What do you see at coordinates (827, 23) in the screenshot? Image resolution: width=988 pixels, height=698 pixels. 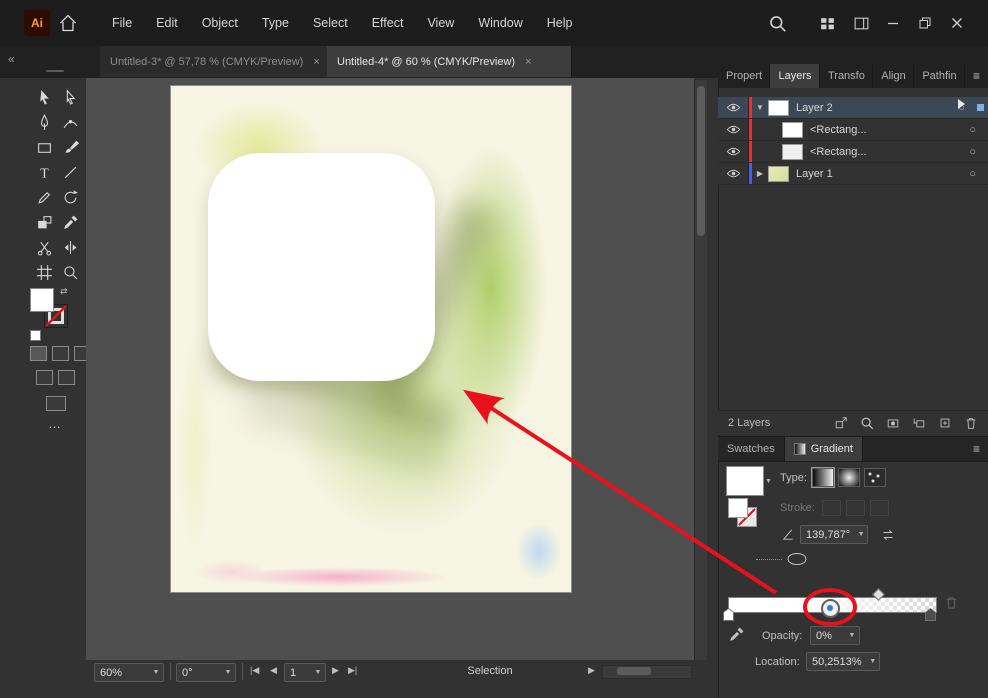 I see `workspace-switcher-icon` at bounding box center [827, 23].